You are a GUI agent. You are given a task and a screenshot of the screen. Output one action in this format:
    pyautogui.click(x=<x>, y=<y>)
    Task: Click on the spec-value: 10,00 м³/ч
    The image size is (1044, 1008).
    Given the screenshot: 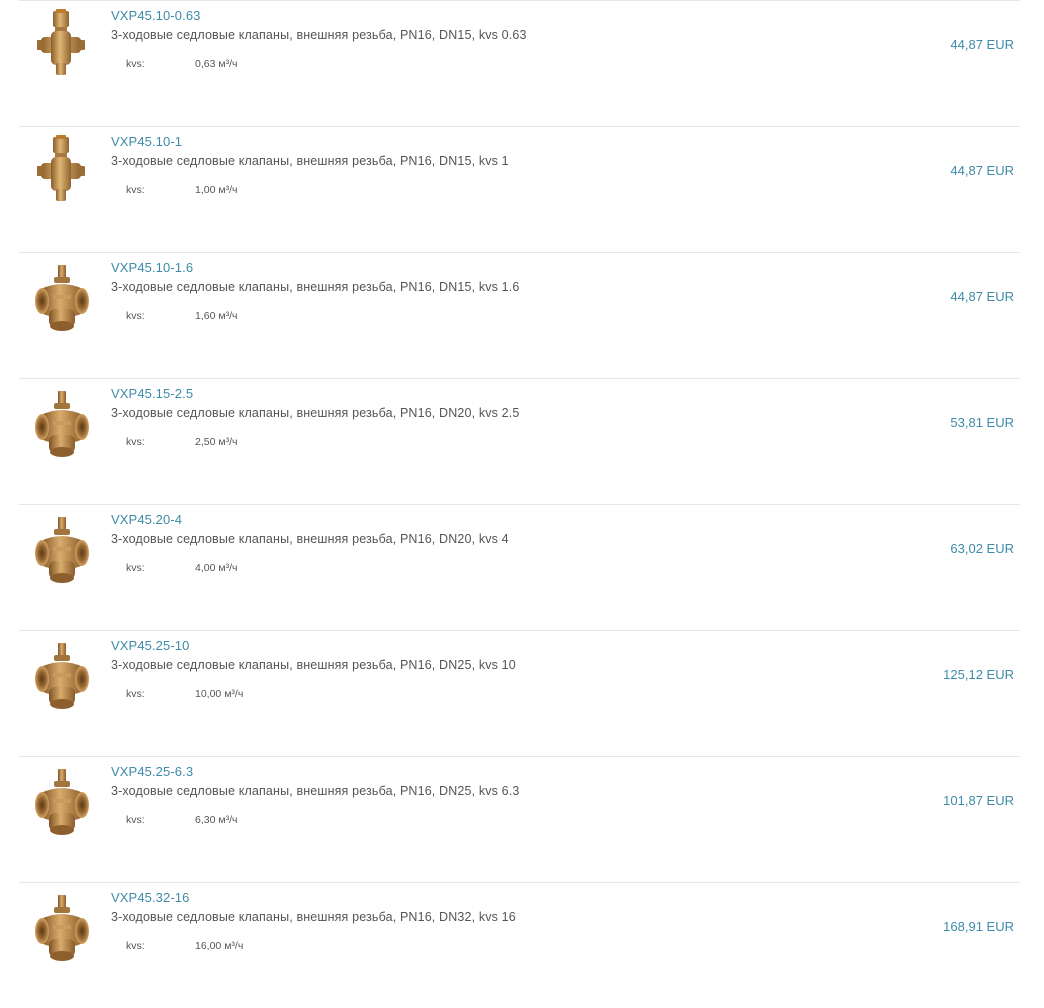 What is the action you would take?
    pyautogui.click(x=219, y=694)
    